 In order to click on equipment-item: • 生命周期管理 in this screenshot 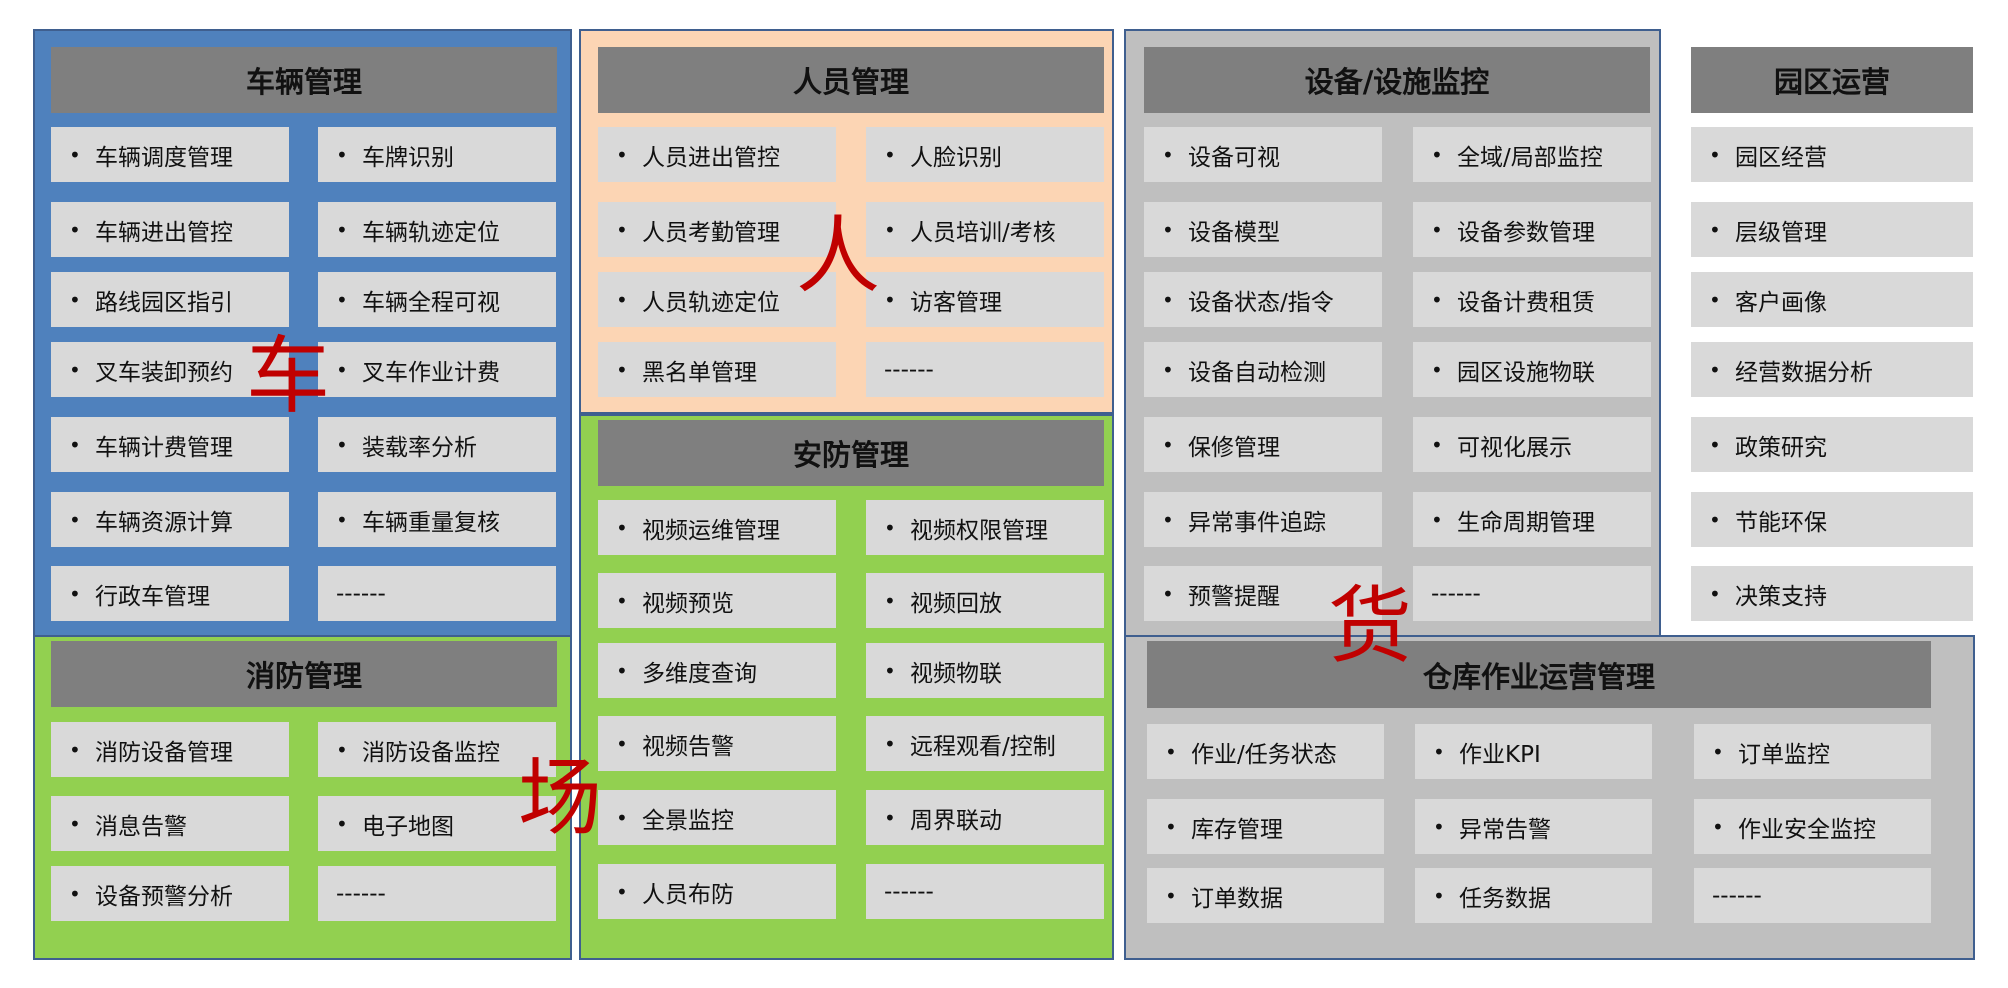, I will do `click(1532, 519)`.